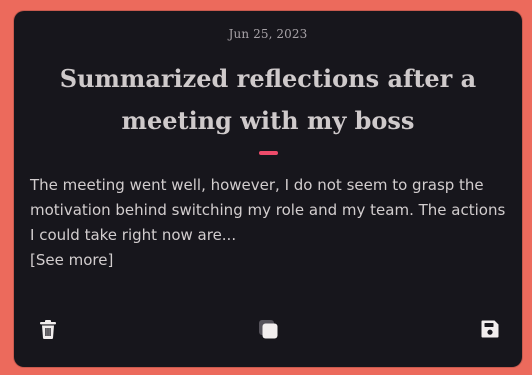 The height and width of the screenshot is (375, 532). I want to click on trash-icon, so click(48, 329).